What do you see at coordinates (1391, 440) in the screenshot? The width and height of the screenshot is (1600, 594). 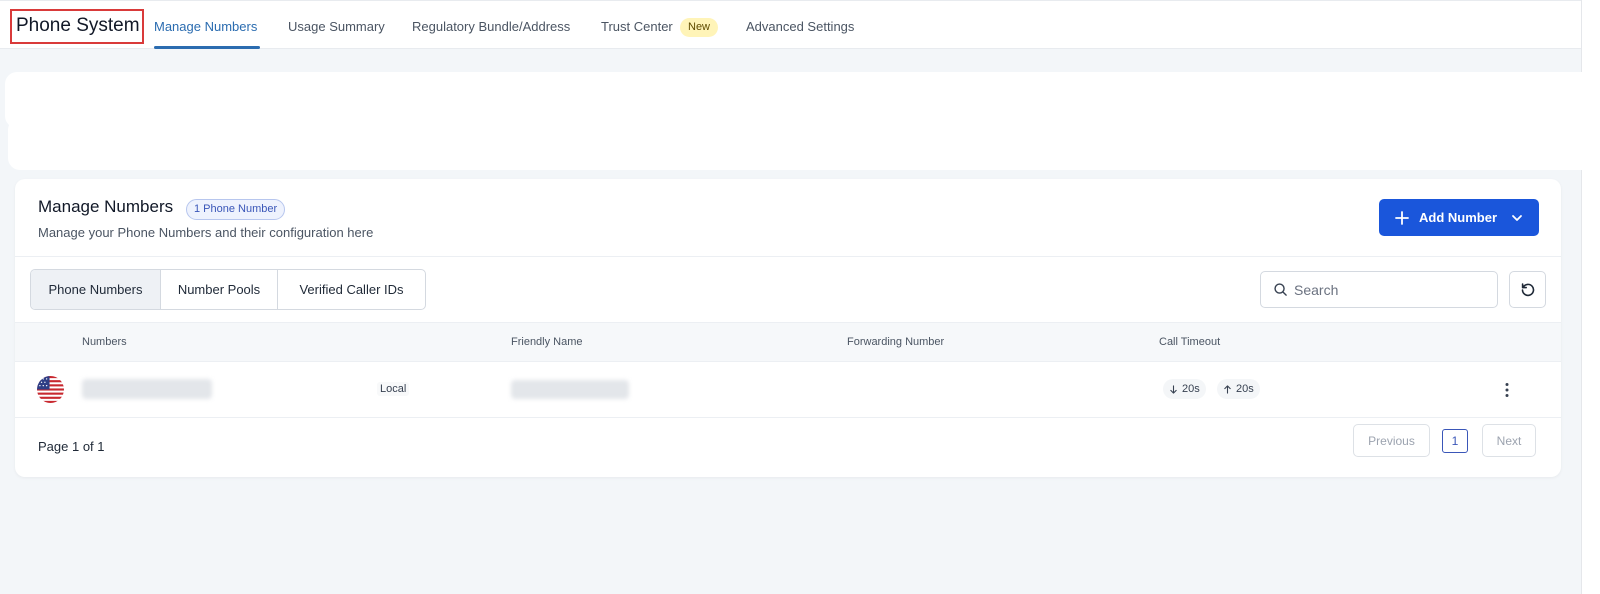 I see `previous-page-button: Previous` at bounding box center [1391, 440].